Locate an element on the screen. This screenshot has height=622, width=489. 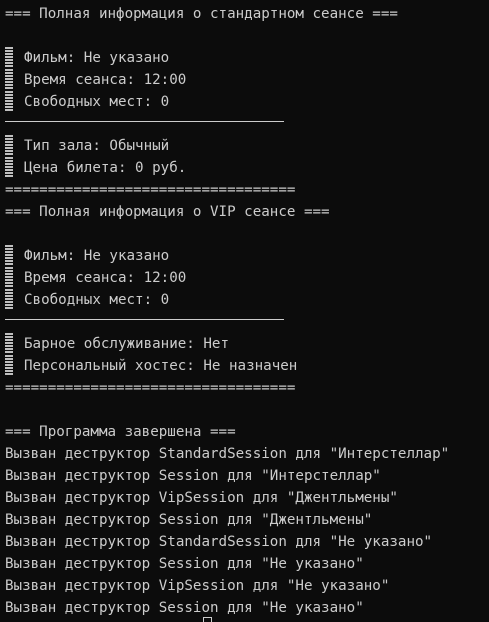
standard-price-line: Цена билета: 0 руб. is located at coordinates (105, 168).